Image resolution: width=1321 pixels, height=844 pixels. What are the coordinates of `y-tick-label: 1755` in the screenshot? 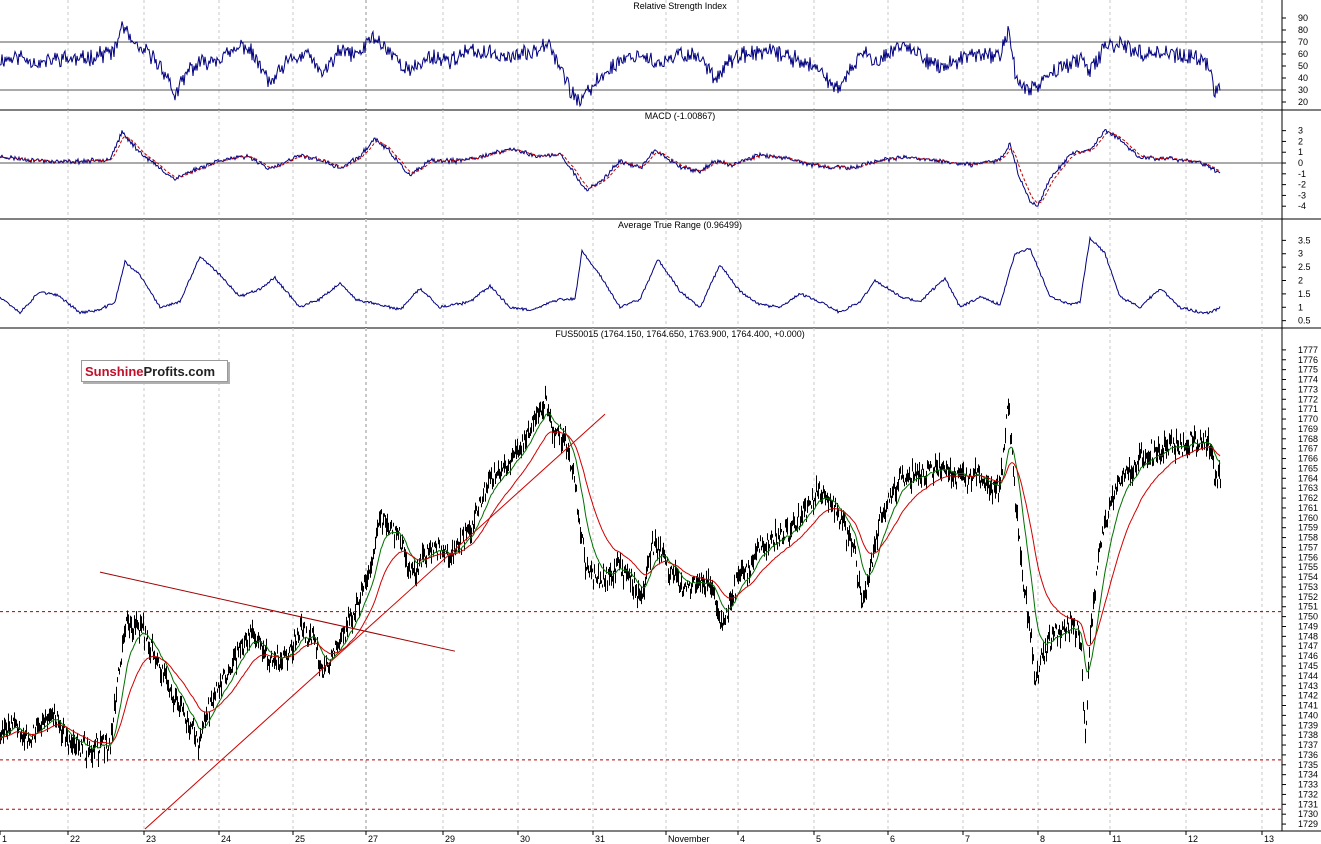 It's located at (1308, 567).